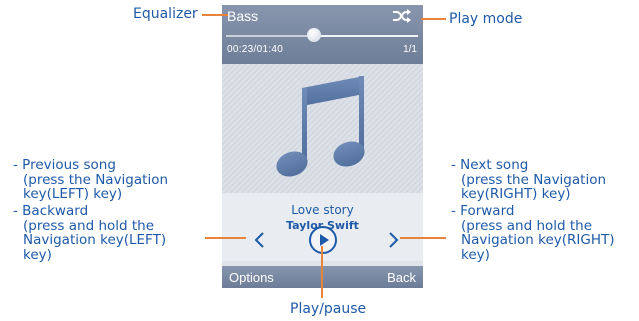 The width and height of the screenshot is (639, 321). I want to click on previous-song-line3: key(LEFT) key), so click(73, 194).